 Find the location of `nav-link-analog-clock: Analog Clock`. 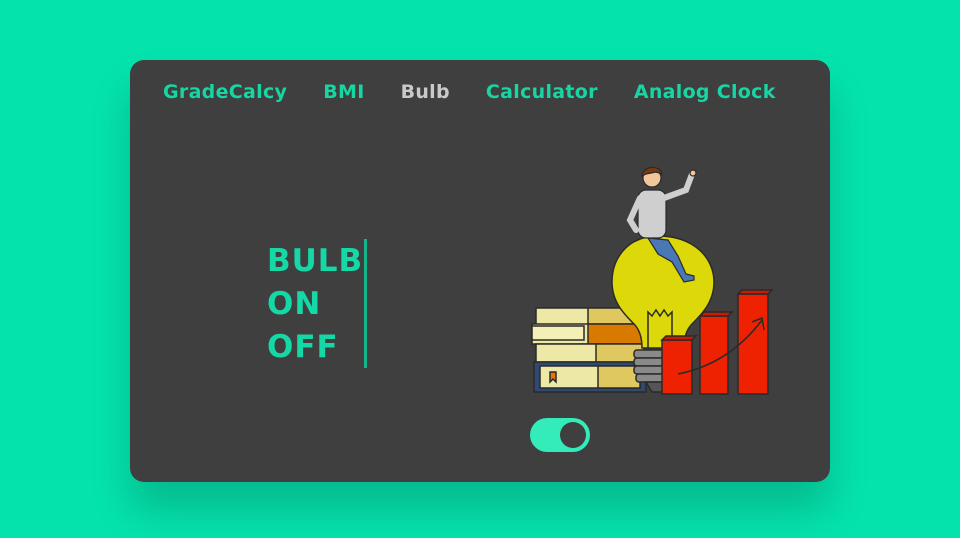

nav-link-analog-clock: Analog Clock is located at coordinates (705, 92).